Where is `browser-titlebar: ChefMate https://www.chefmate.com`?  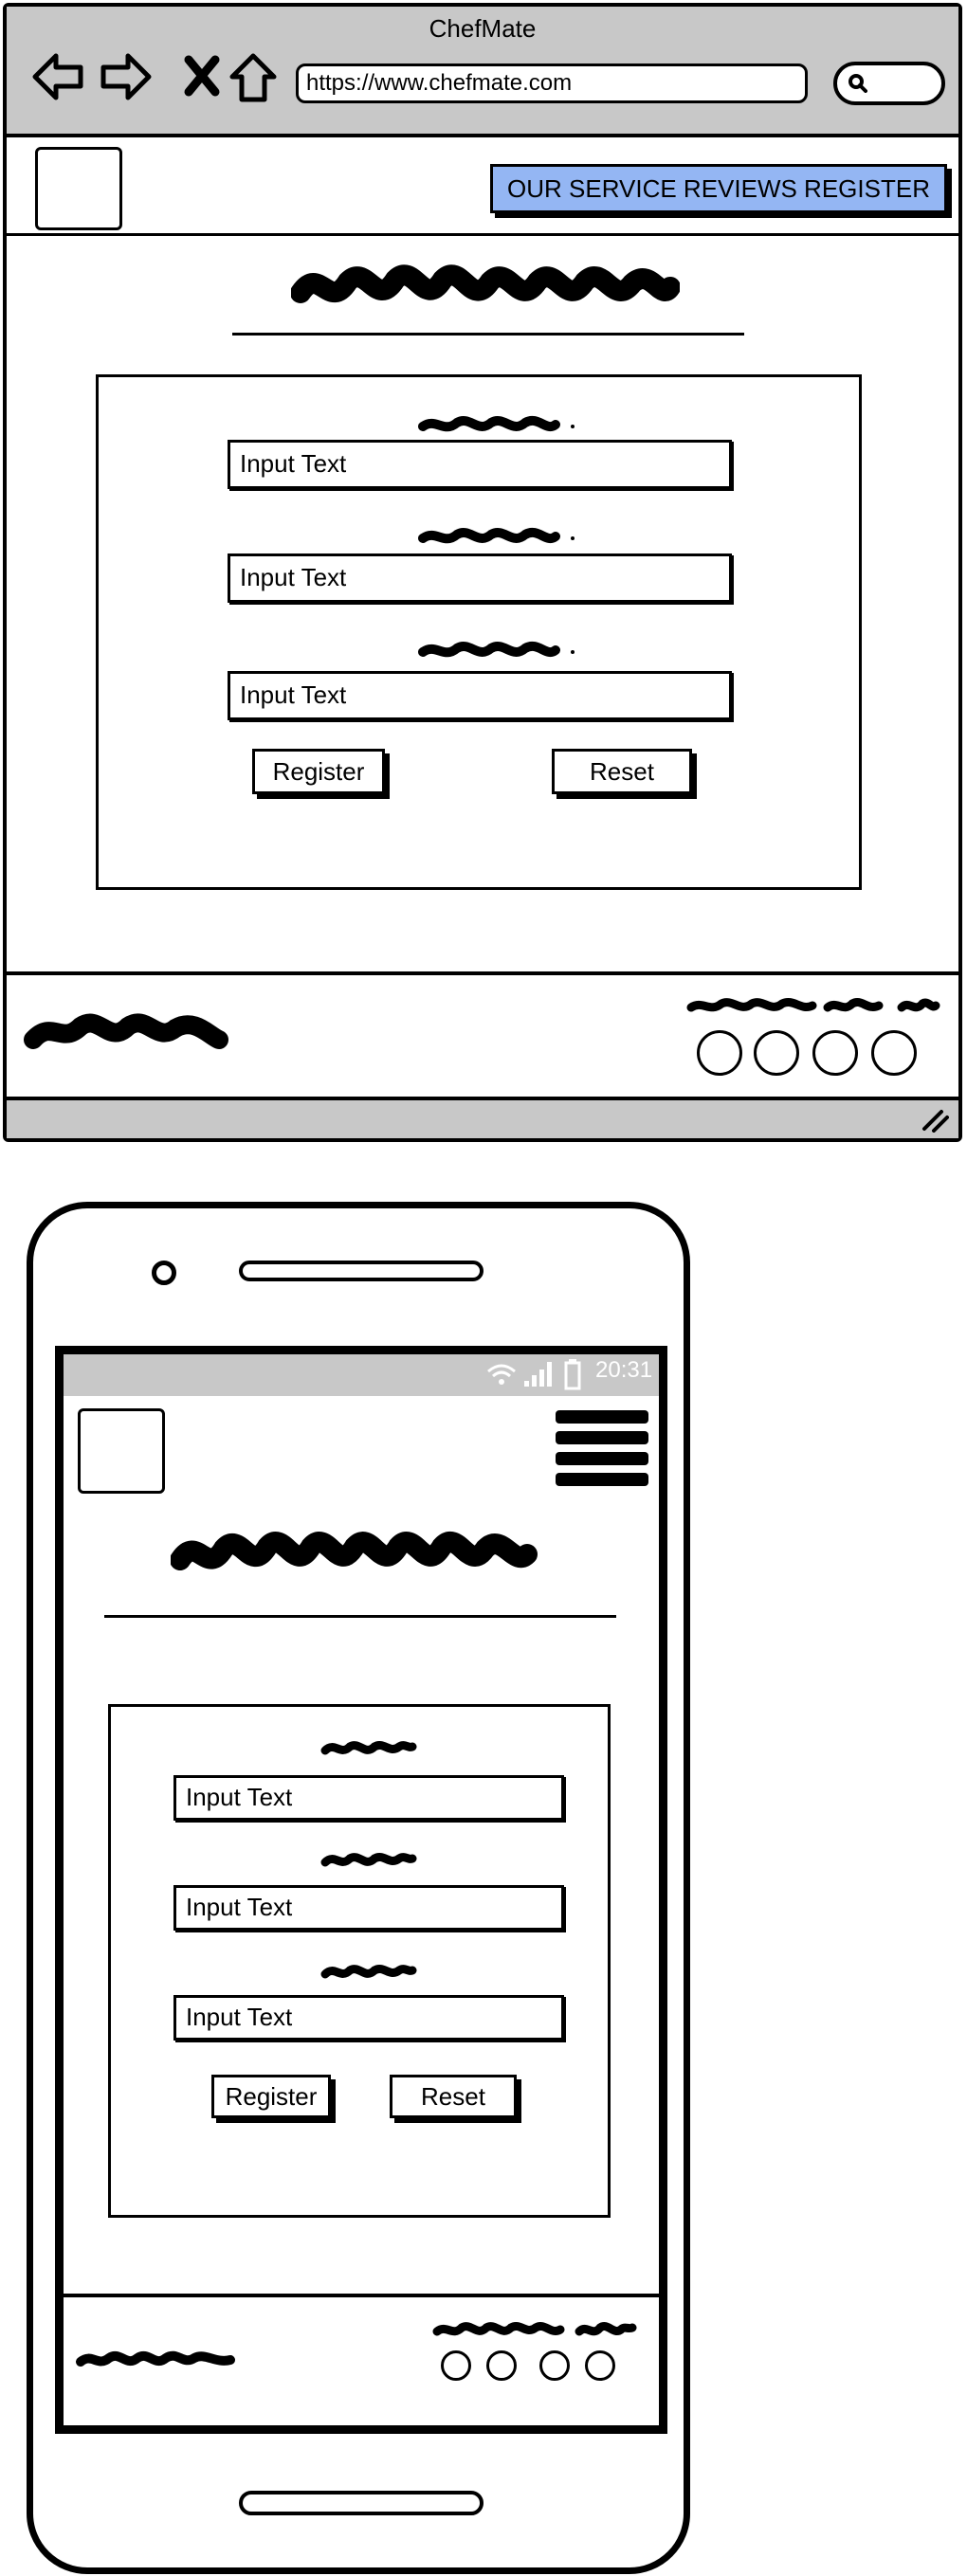 browser-titlebar: ChefMate https://www.chefmate.com is located at coordinates (482, 72).